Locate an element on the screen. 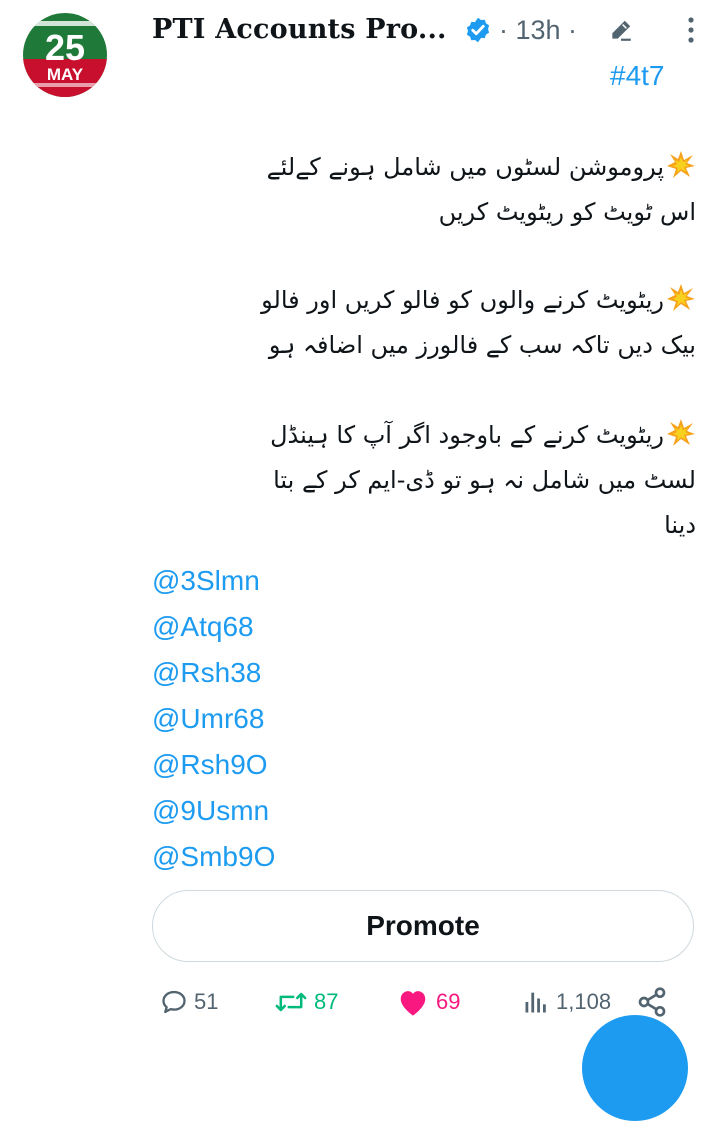 Image resolution: width=720 pixels, height=1121 pixels. reply-icon is located at coordinates (174, 1002).